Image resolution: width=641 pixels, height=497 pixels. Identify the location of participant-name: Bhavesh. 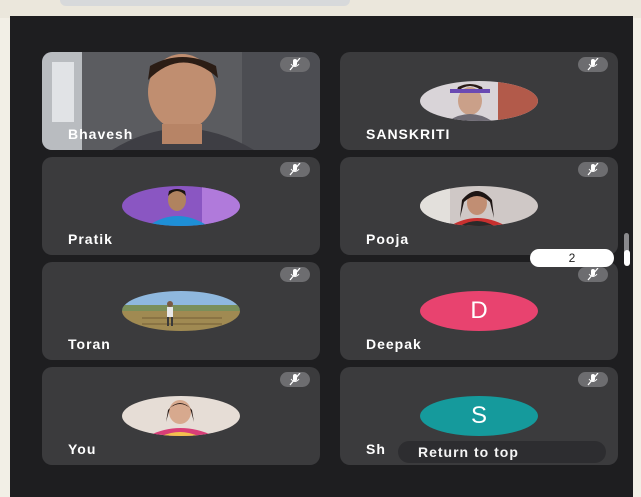
(101, 134).